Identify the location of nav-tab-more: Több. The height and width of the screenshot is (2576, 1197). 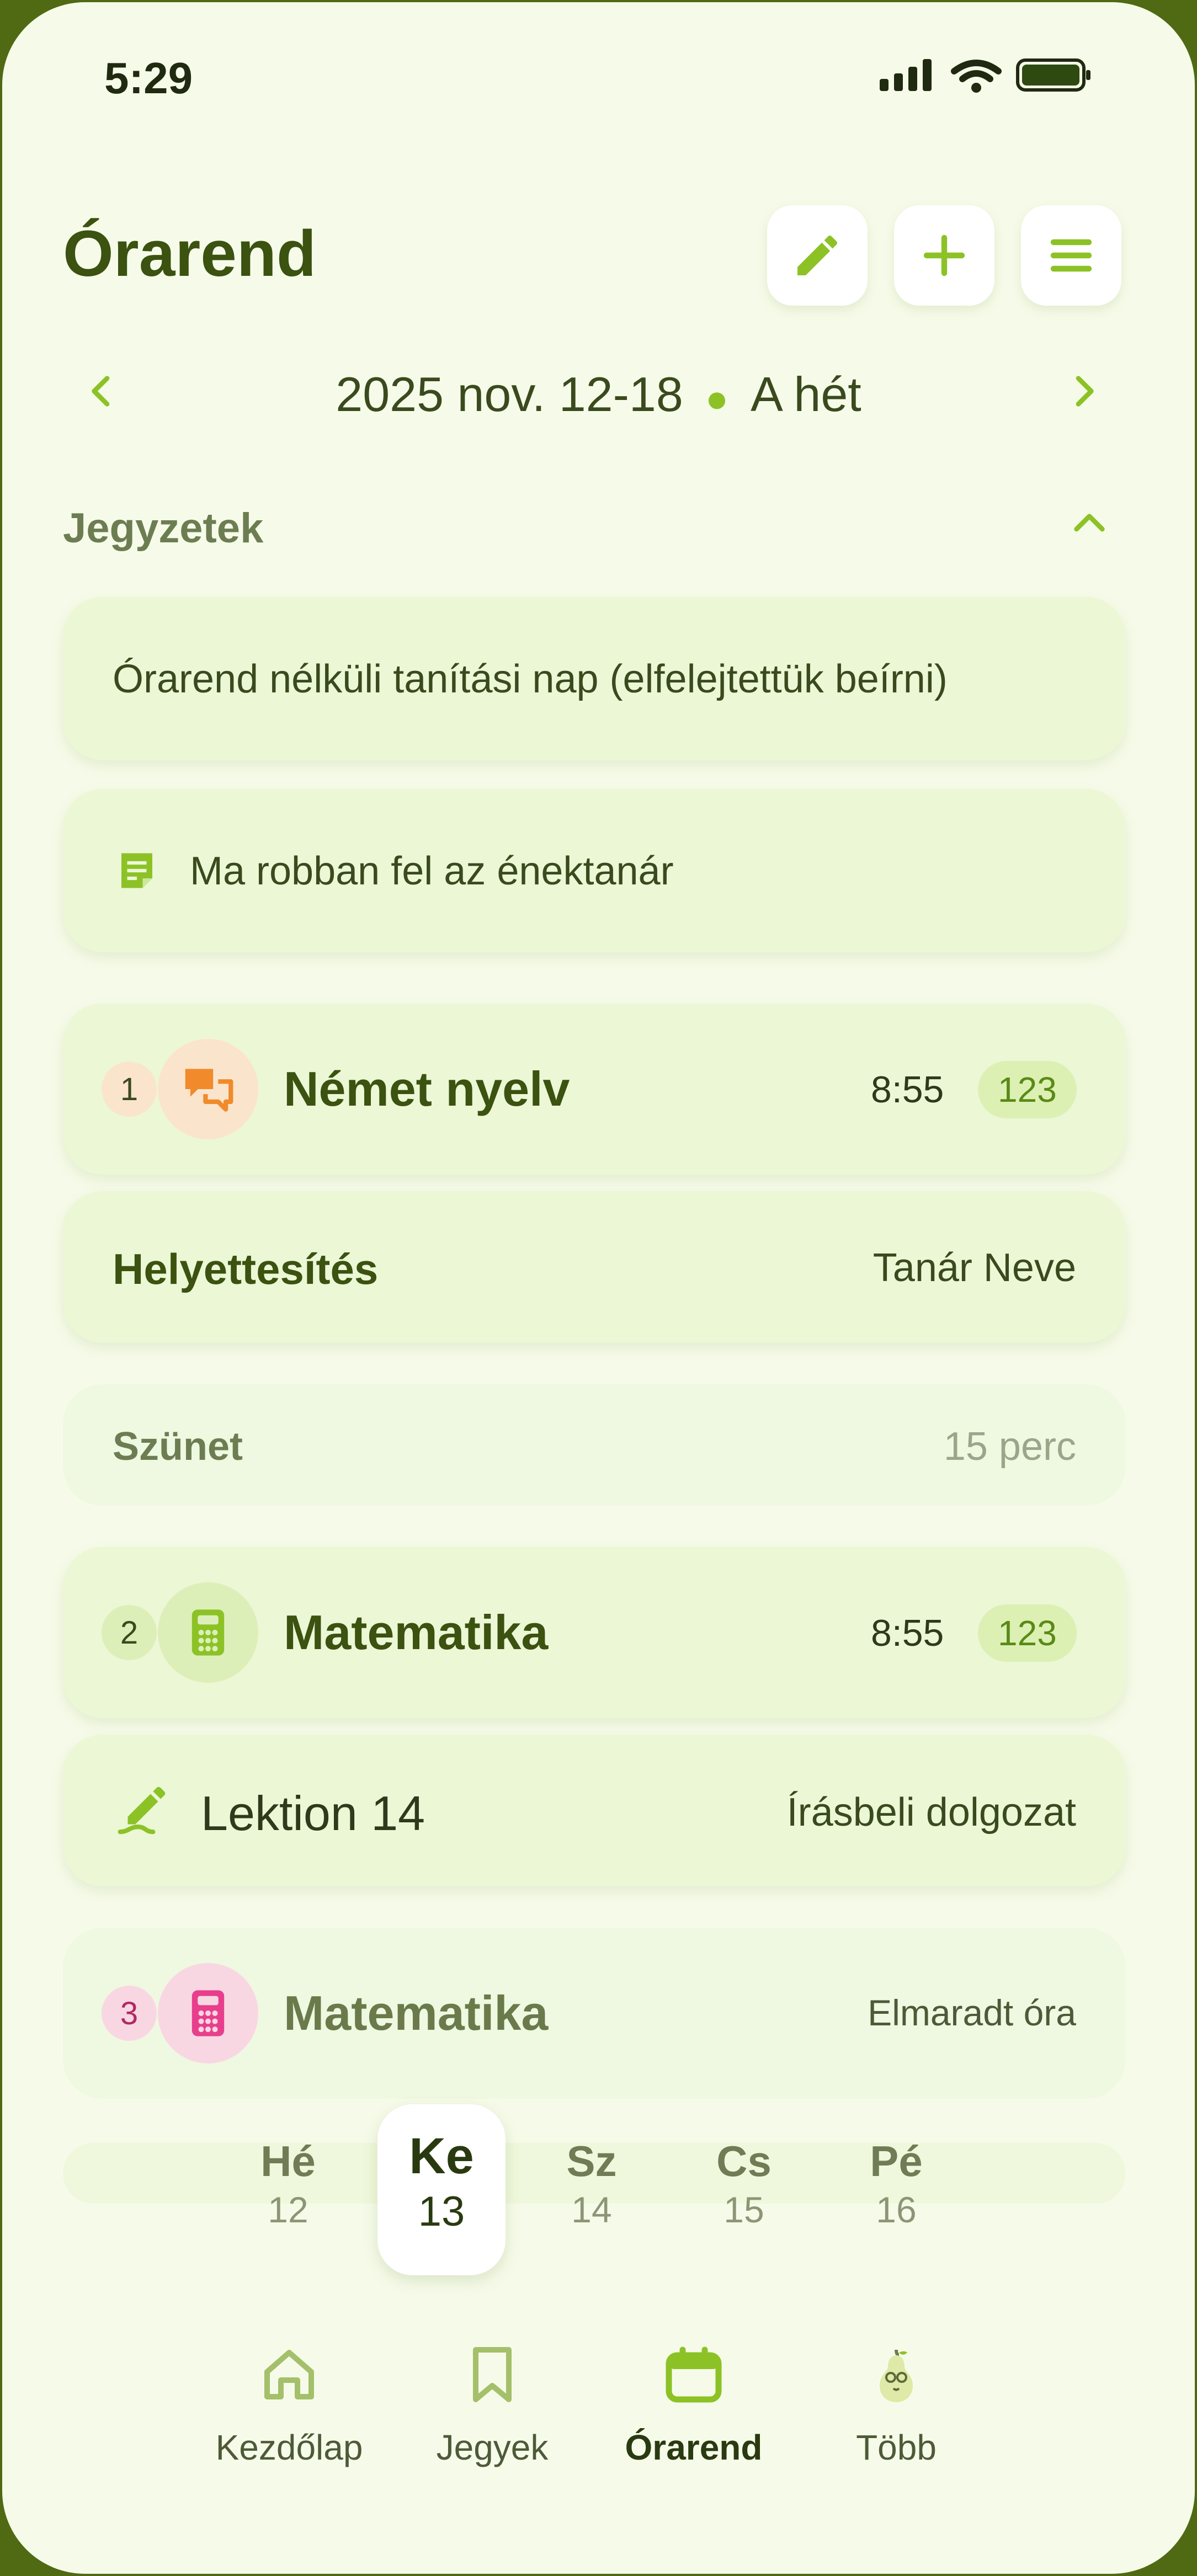
(896, 2405).